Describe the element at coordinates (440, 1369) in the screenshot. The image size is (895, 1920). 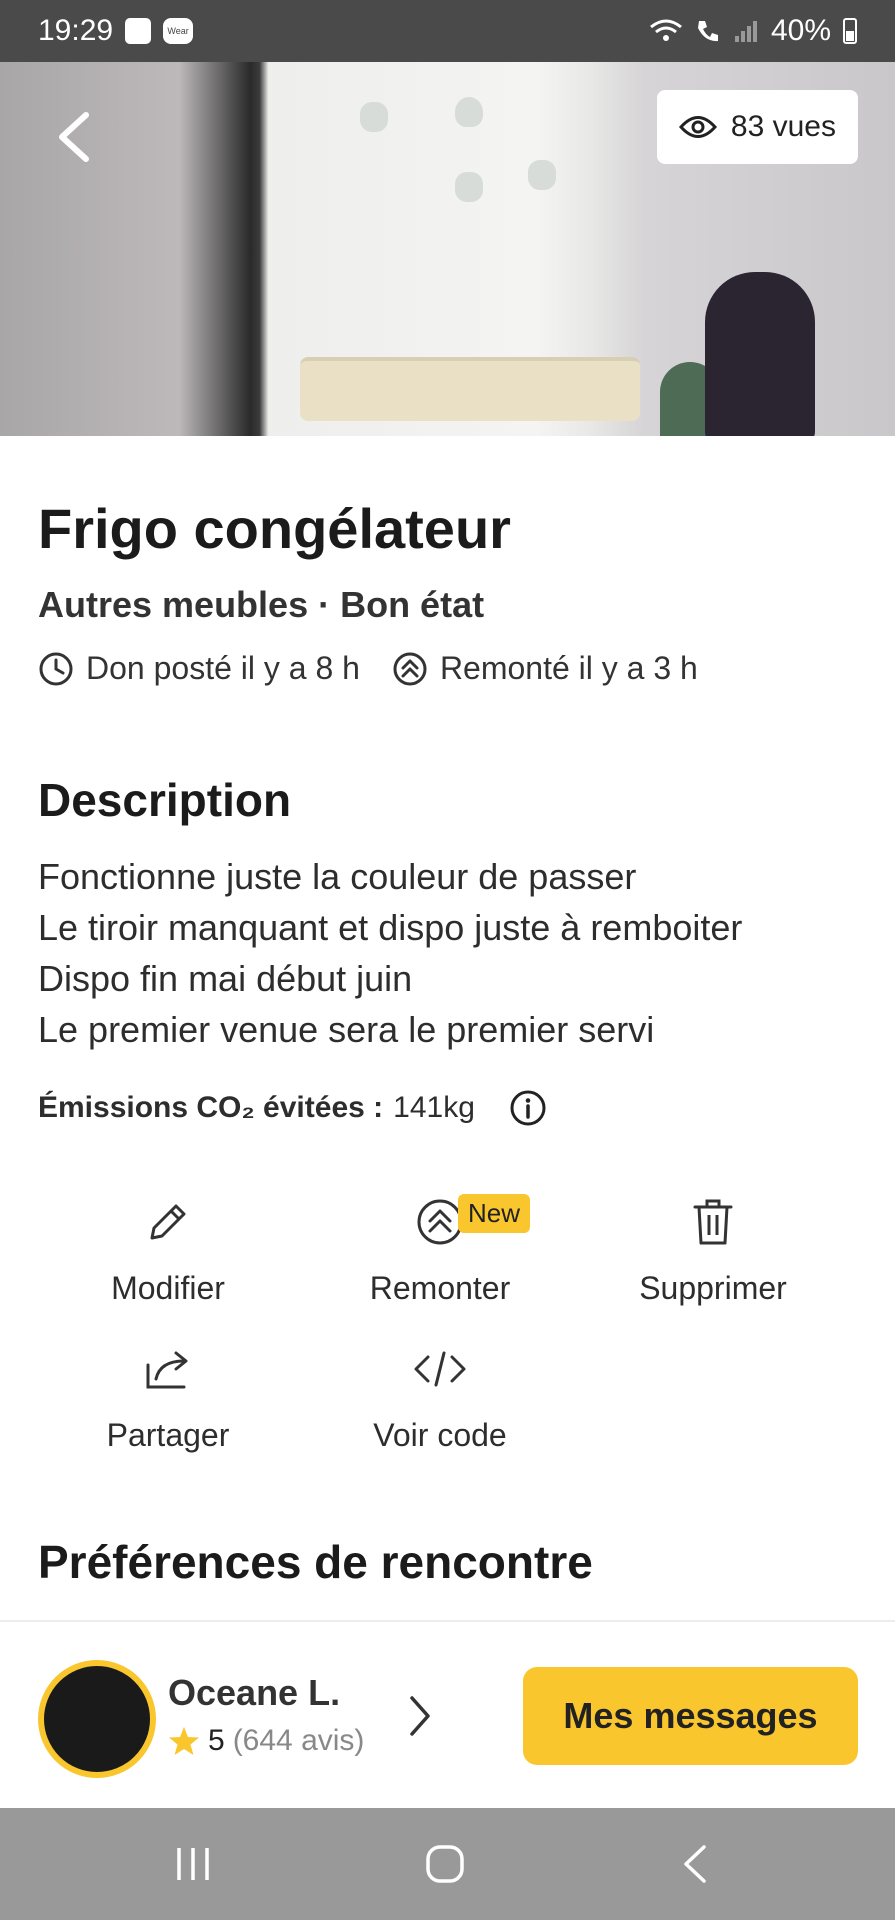
I see `code-icon` at that location.